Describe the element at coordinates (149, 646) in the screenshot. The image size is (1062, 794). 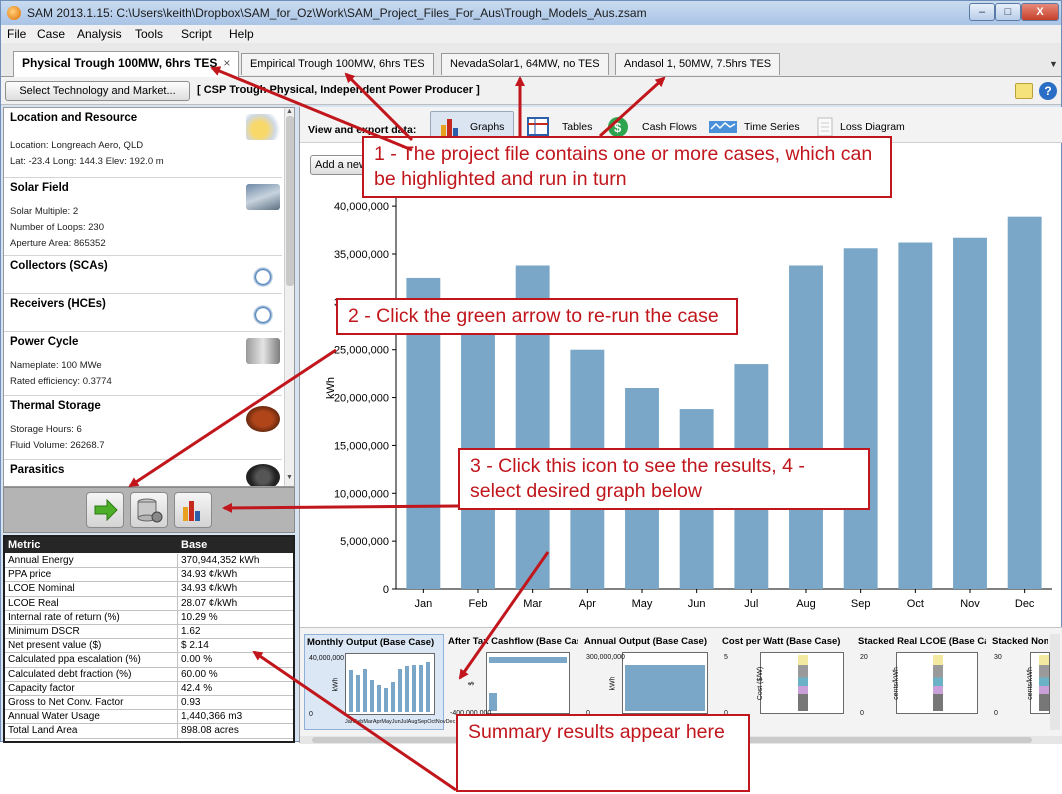
I see `summary-row: Net present value ($) $ 2.14` at that location.